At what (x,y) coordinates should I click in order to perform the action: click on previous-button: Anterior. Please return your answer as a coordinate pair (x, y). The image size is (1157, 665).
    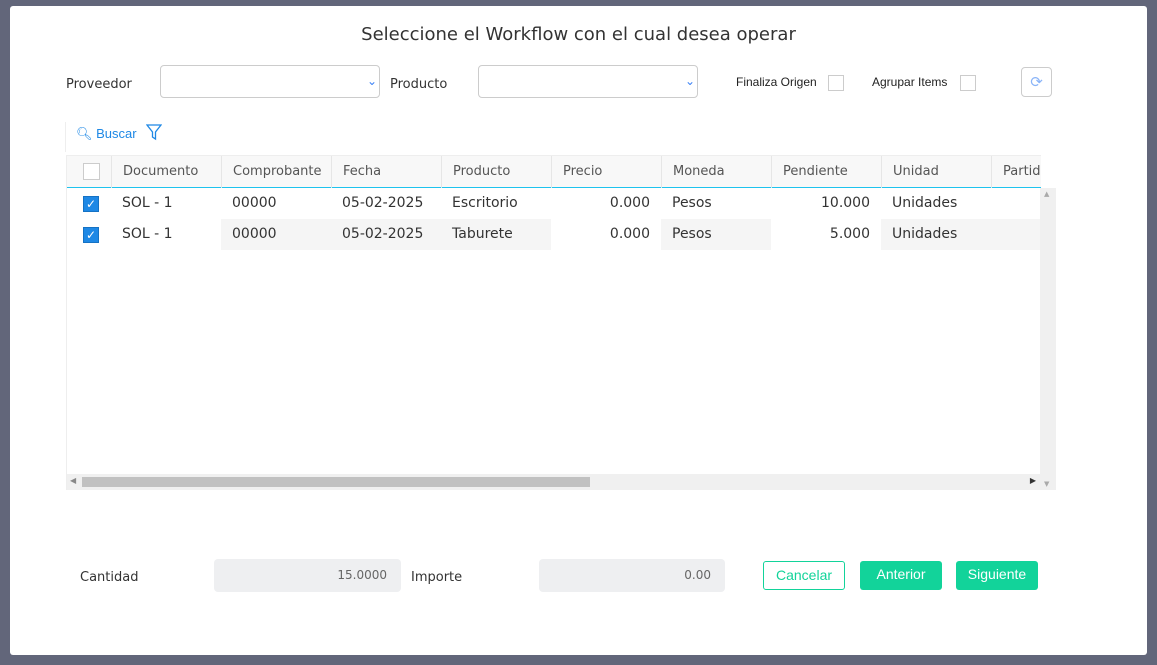
    Looking at the image, I should click on (901, 575).